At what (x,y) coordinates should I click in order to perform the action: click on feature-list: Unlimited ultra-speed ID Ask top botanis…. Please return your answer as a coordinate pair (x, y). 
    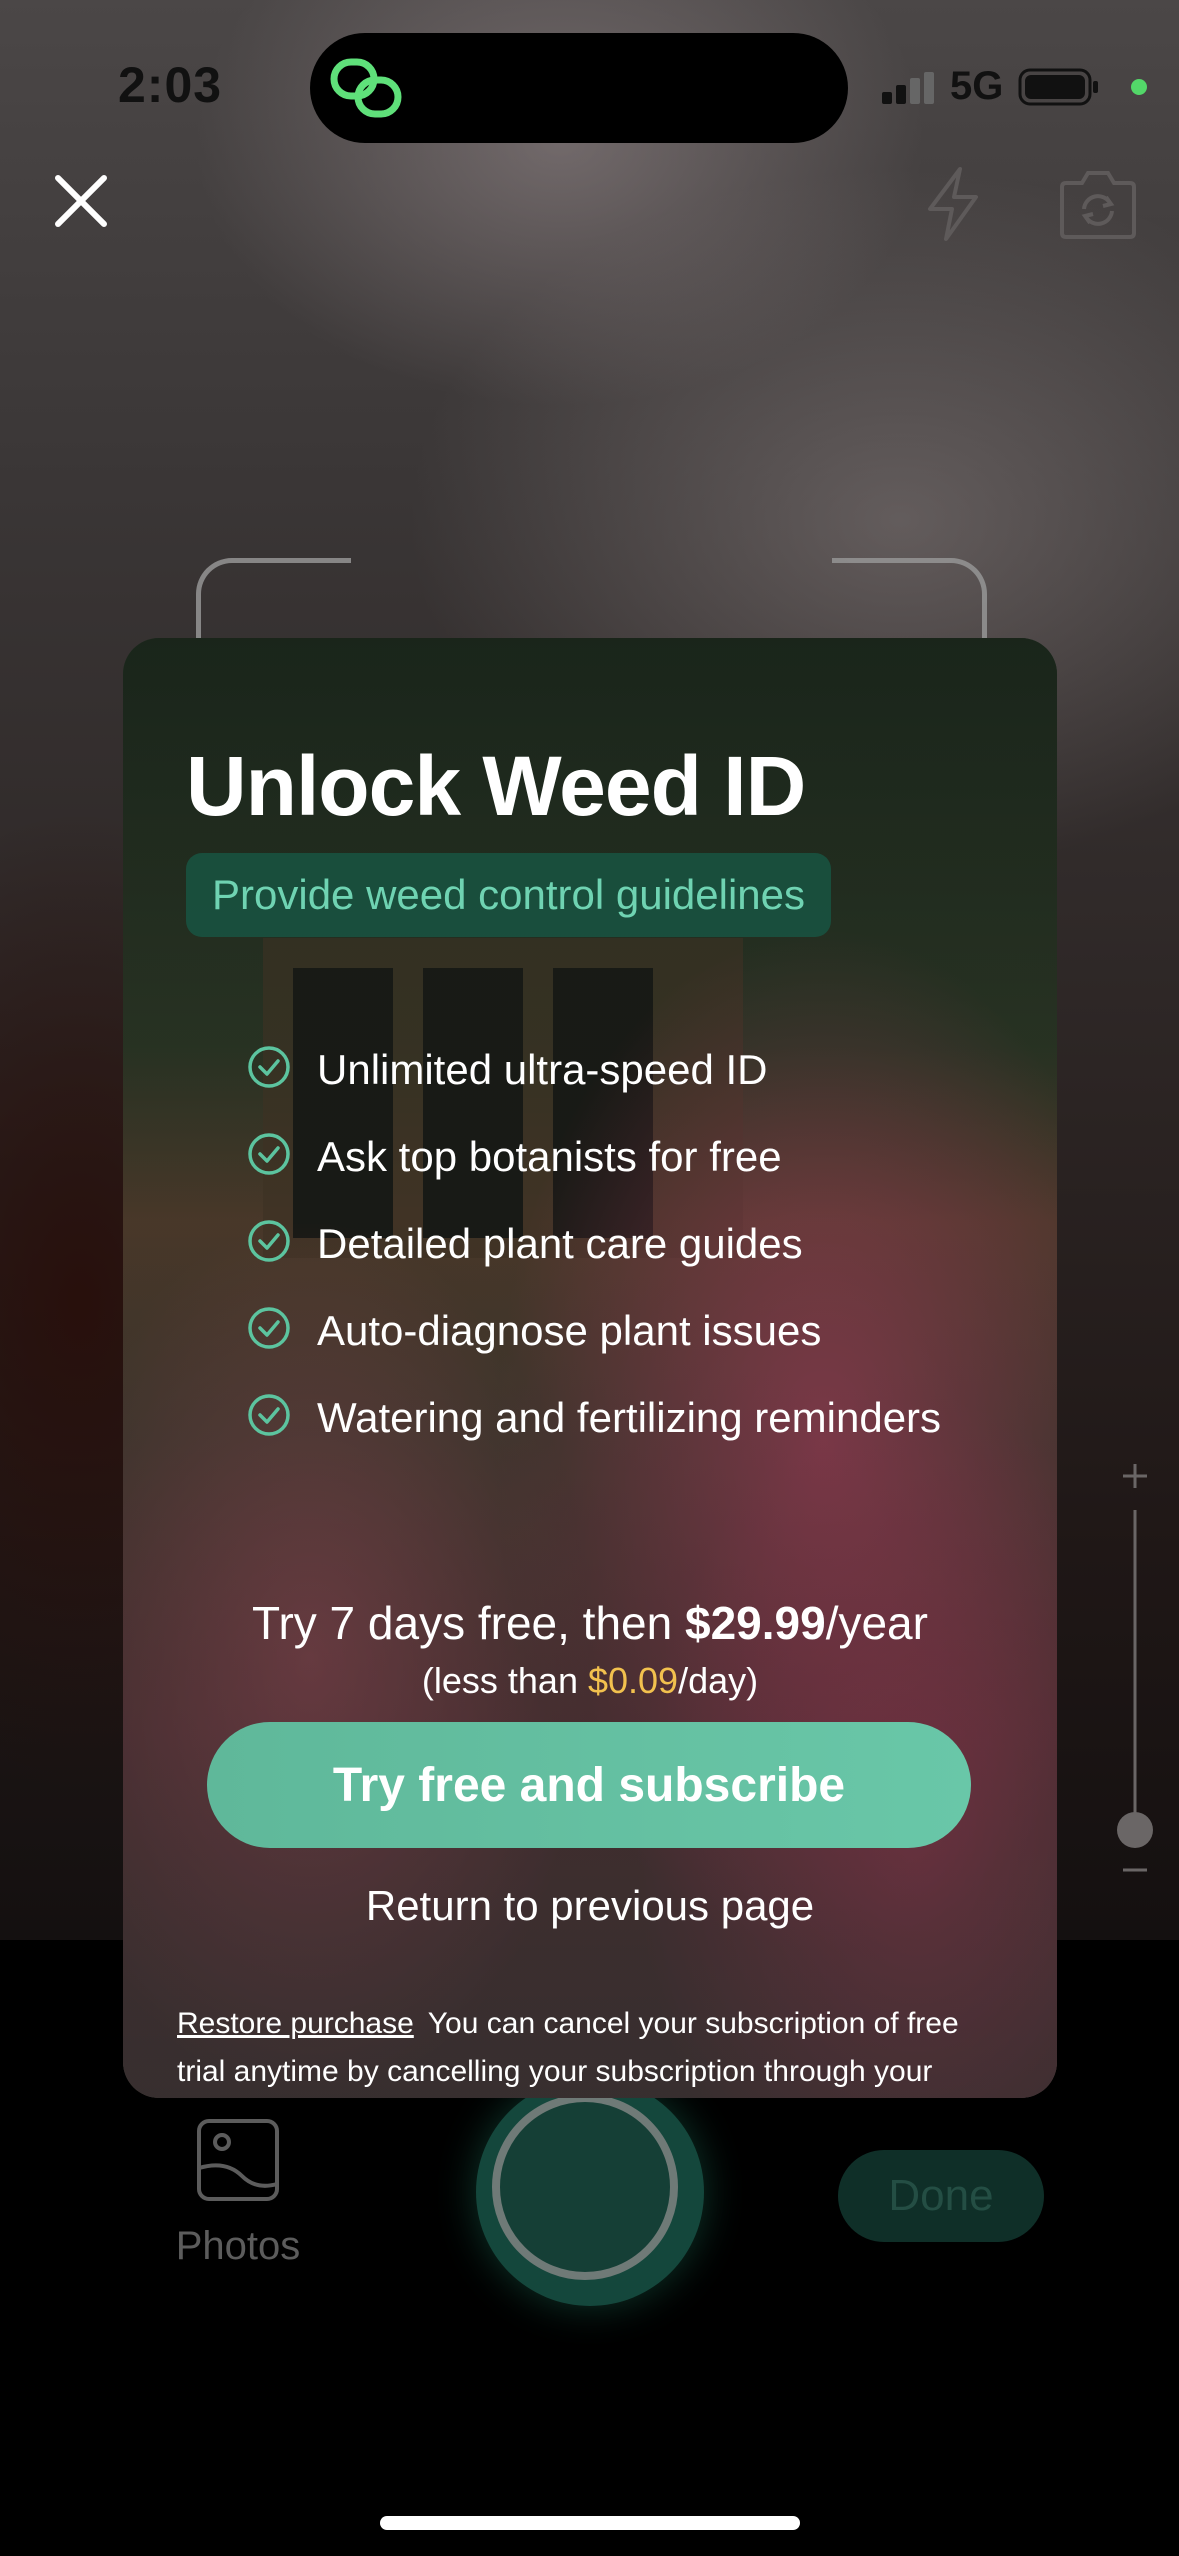
    Looking at the image, I should click on (627, 1243).